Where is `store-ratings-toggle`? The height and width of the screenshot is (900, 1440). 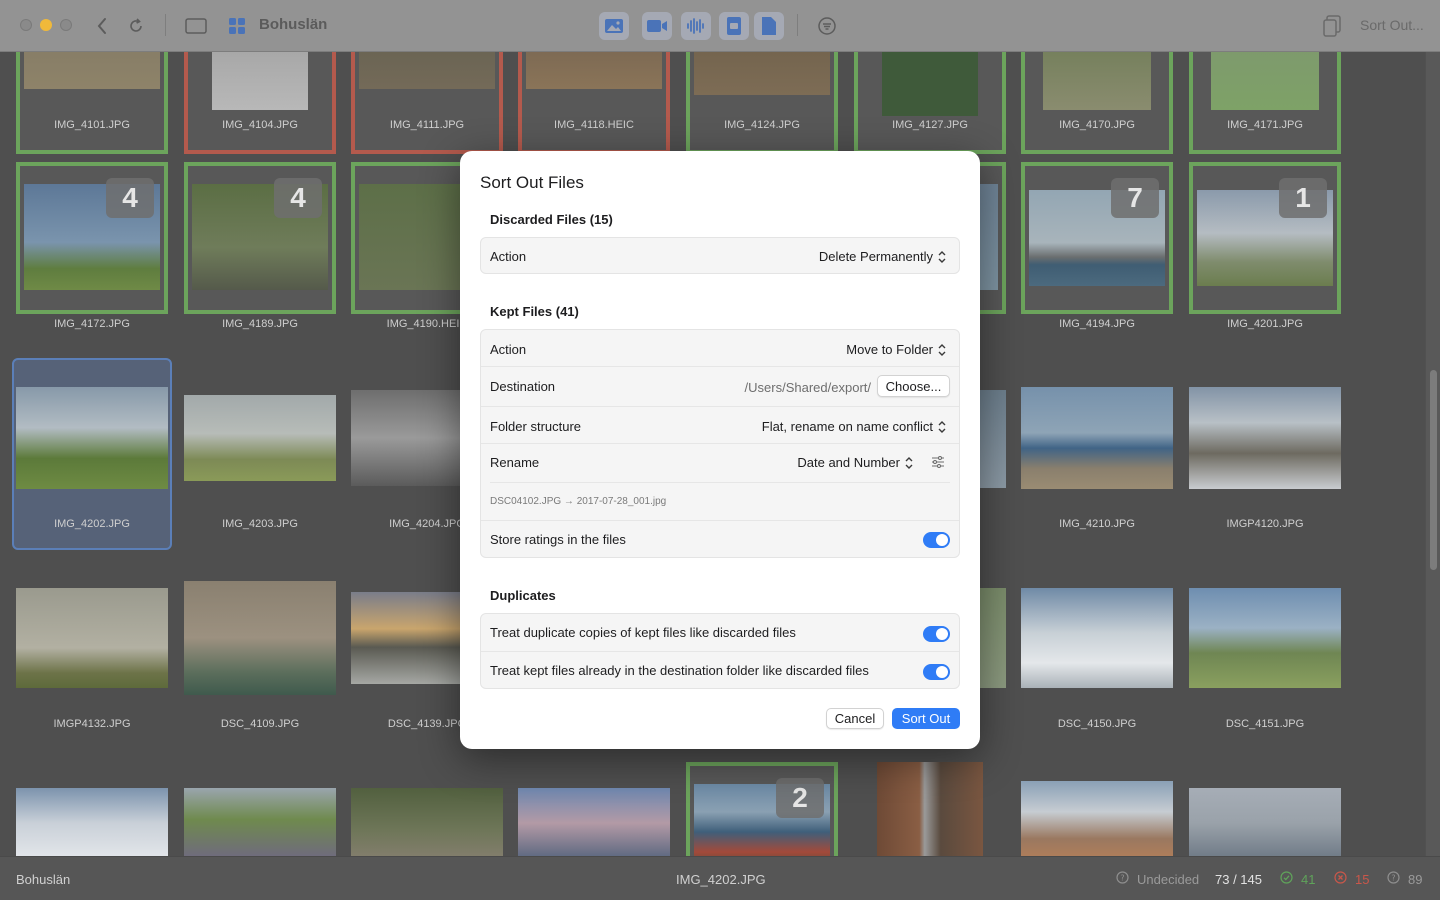 store-ratings-toggle is located at coordinates (936, 540).